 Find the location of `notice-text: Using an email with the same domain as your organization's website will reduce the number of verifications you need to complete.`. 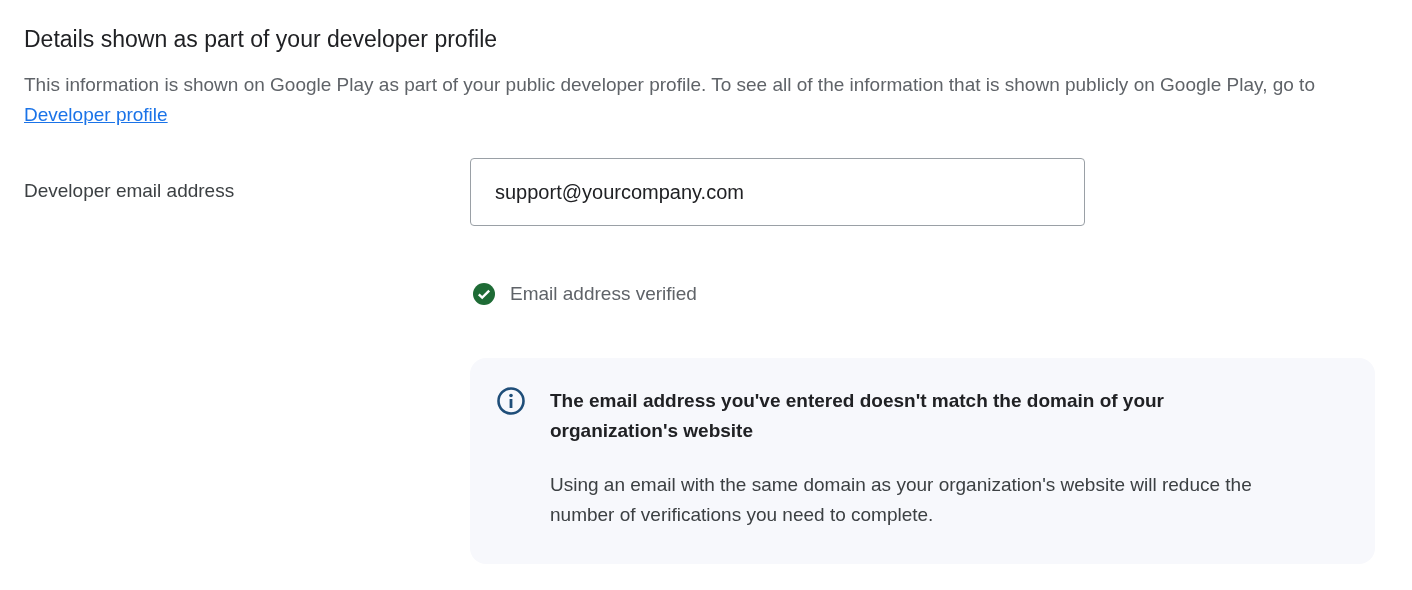

notice-text: Using an email with the same domain as your organization's website will reduce the number of verifications you need to complete. is located at coordinates (901, 500).